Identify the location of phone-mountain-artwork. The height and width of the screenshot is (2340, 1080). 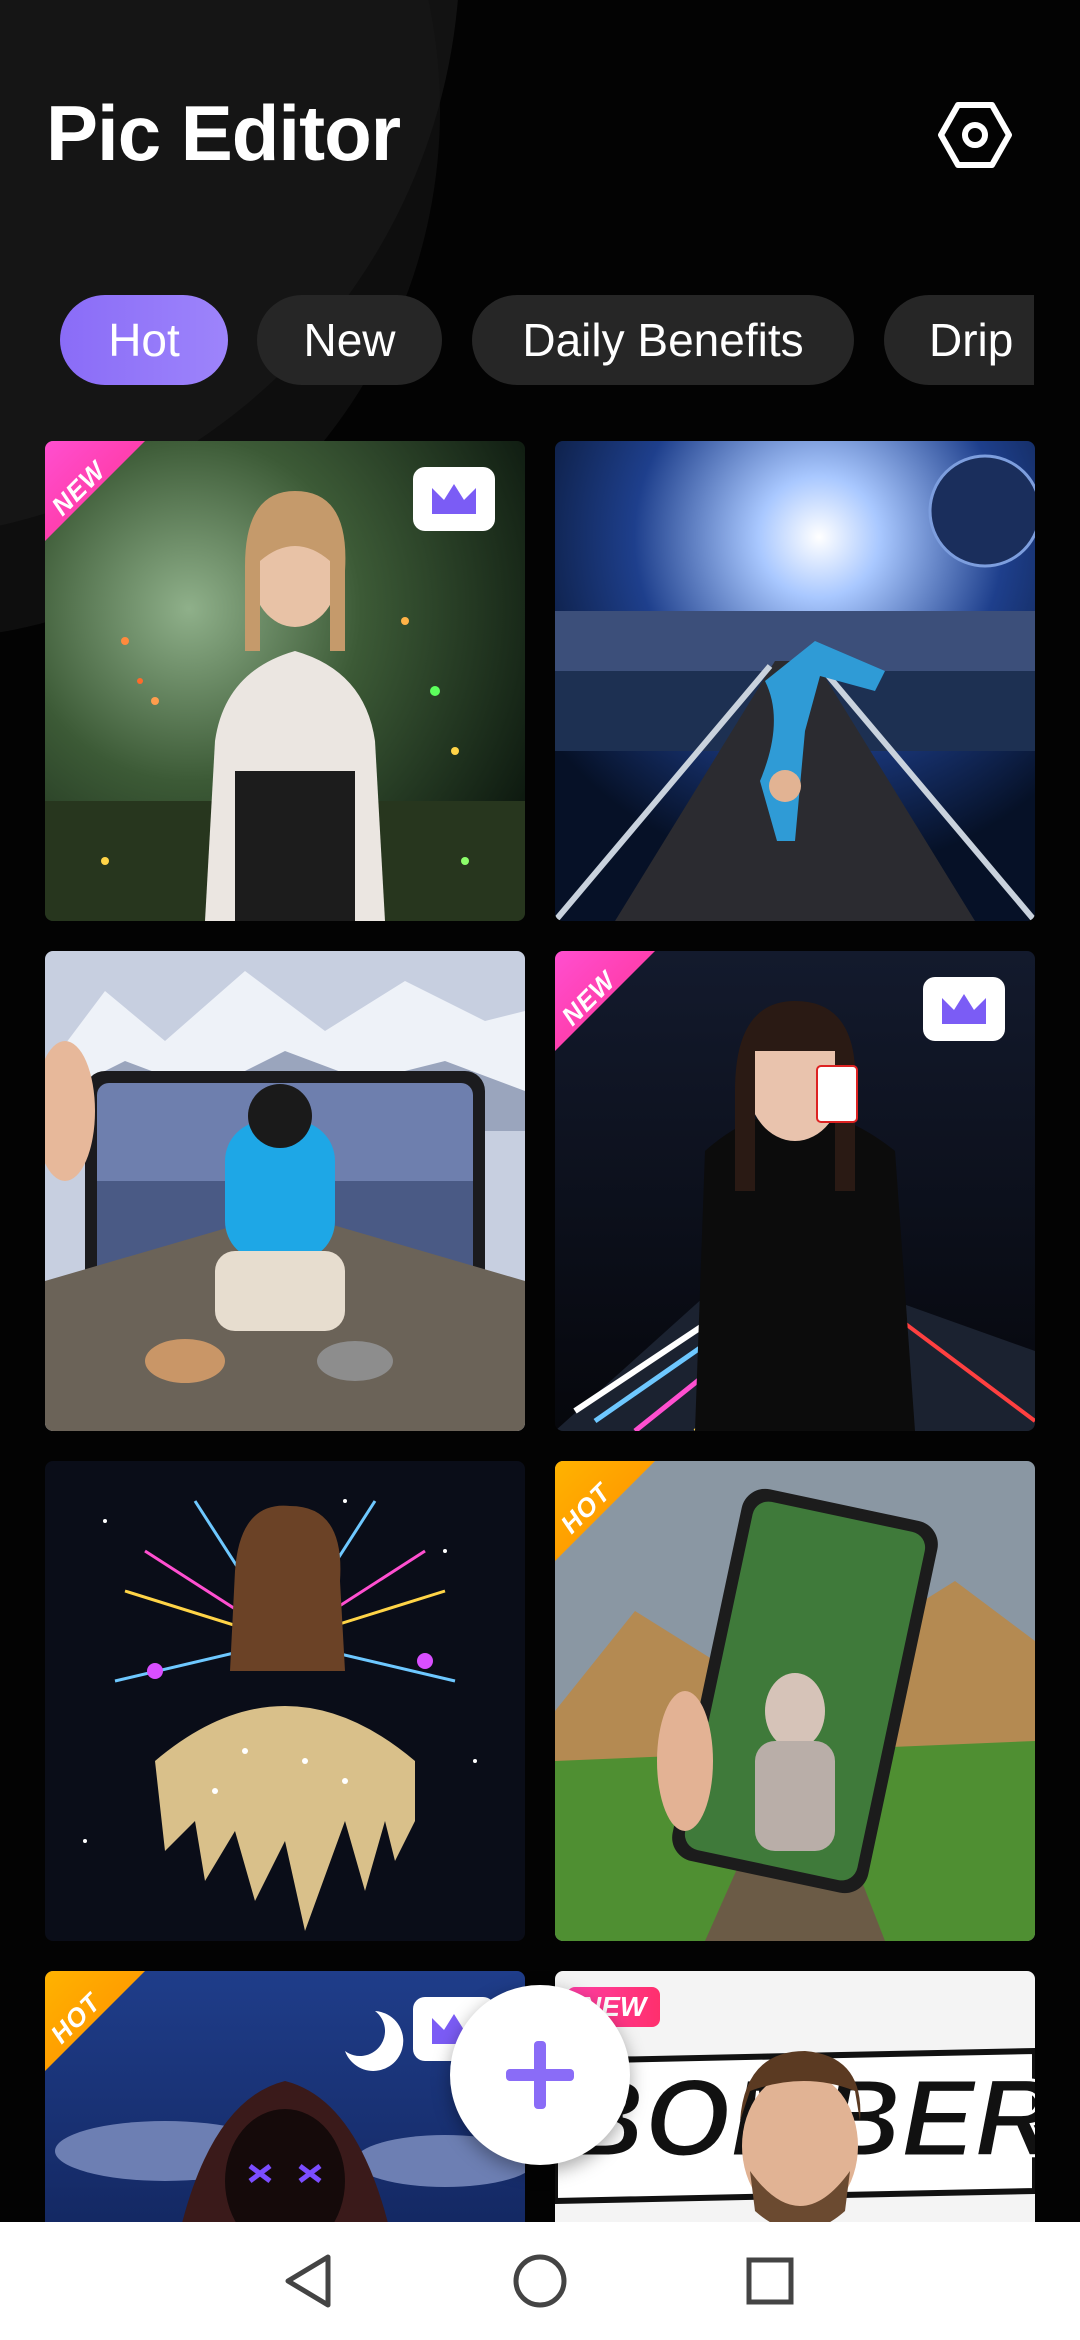
(795, 1701).